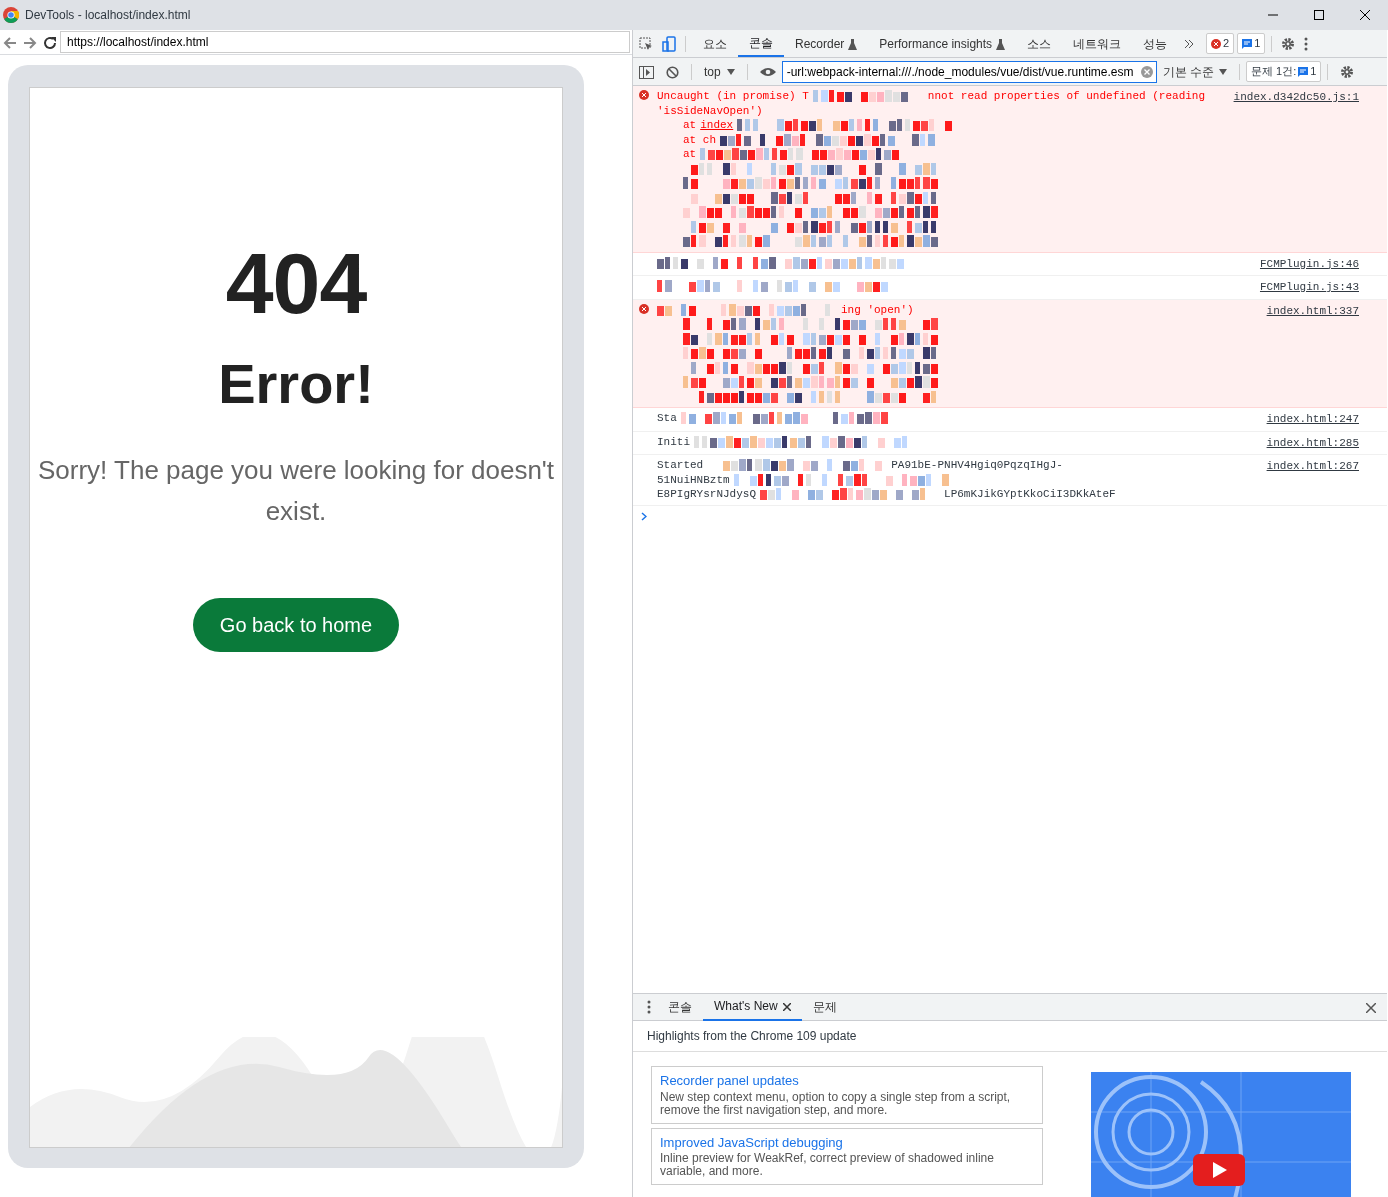  Describe the element at coordinates (877, 309) in the screenshot. I see `console-text: ing 'open')` at that location.